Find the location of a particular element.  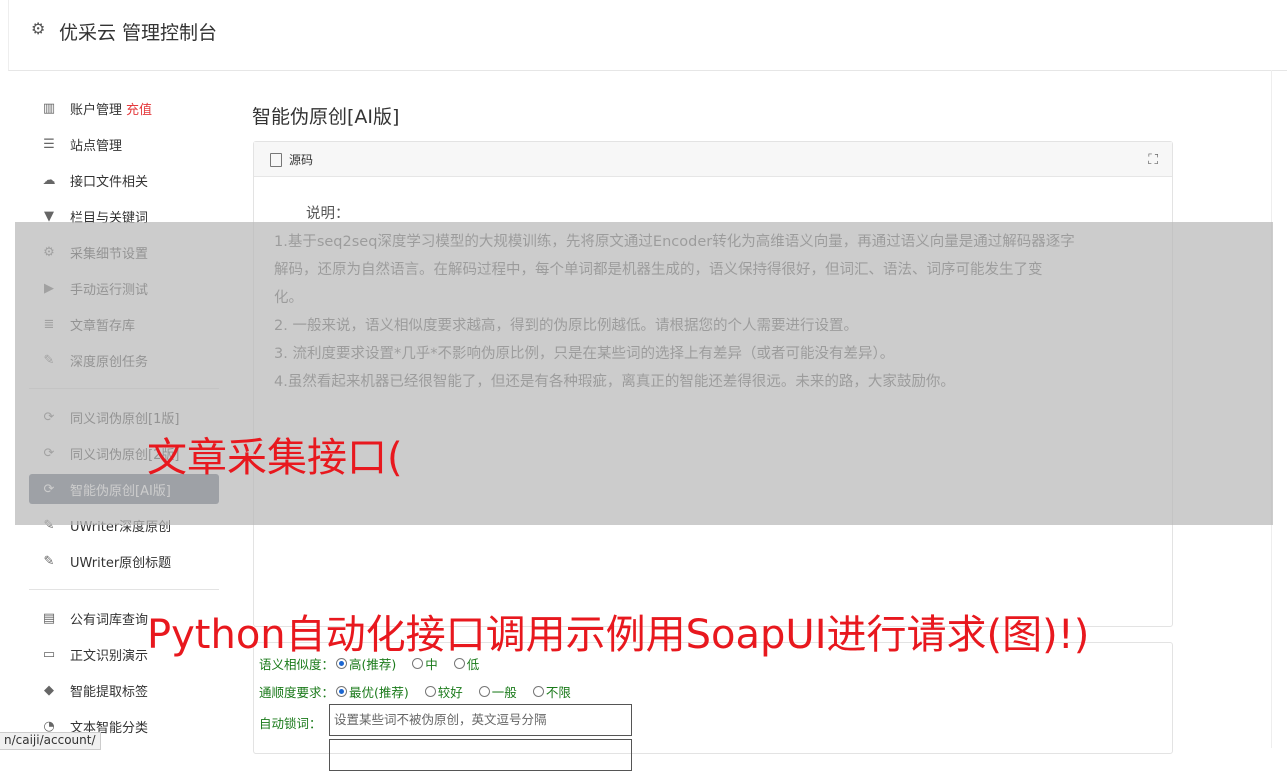

sidebar-item: ☰ 站点管理 is located at coordinates (124, 144).